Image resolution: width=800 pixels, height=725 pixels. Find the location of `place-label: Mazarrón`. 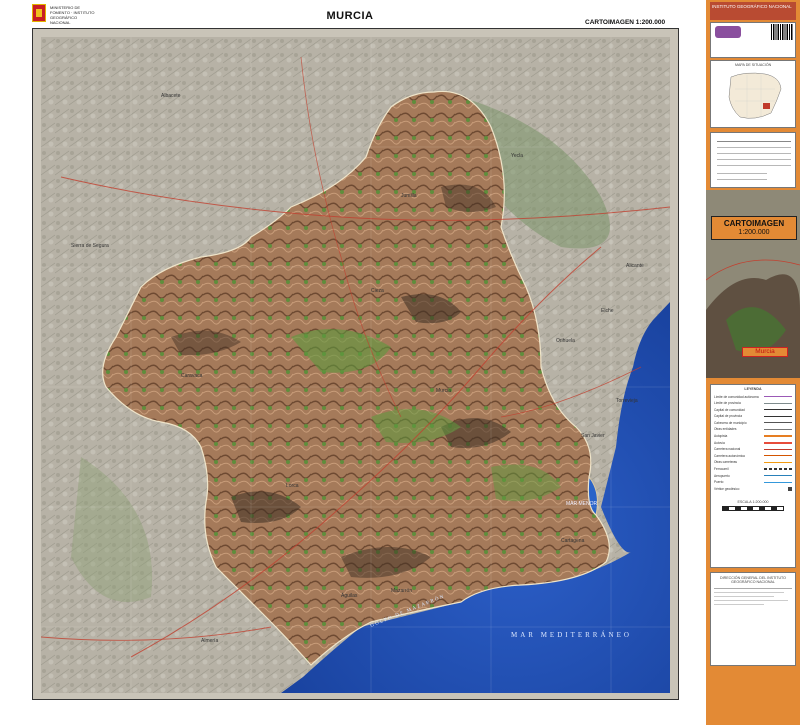

place-label: Mazarrón is located at coordinates (401, 591).